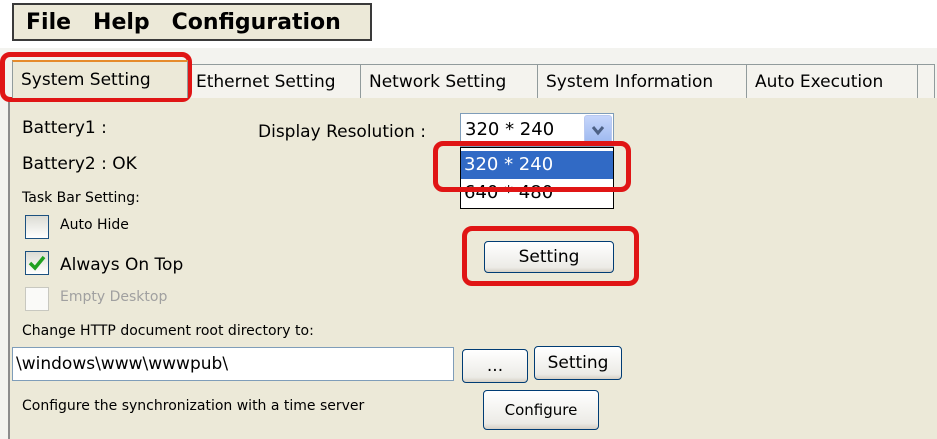 Image resolution: width=937 pixels, height=439 pixels. I want to click on menu-configuration: Configuration, so click(255, 22).